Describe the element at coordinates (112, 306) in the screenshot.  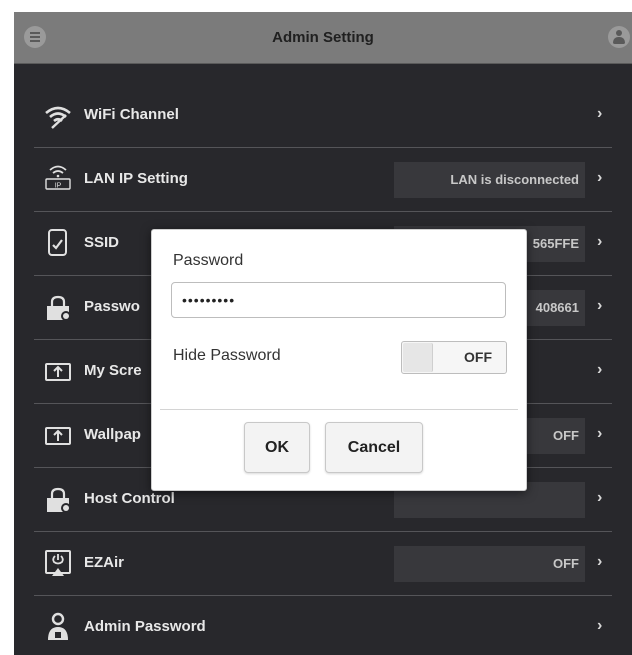
I see `row-label: Passwo` at that location.